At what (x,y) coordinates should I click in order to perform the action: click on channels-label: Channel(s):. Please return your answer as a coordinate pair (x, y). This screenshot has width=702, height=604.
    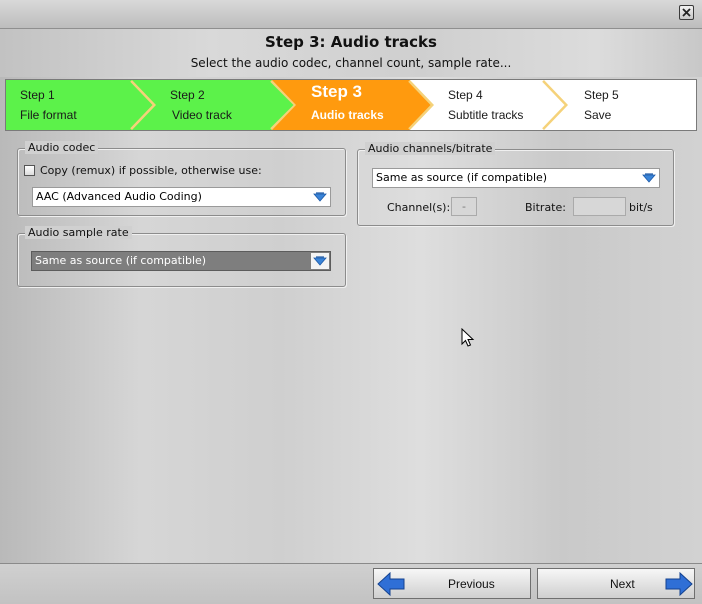
    Looking at the image, I should click on (419, 207).